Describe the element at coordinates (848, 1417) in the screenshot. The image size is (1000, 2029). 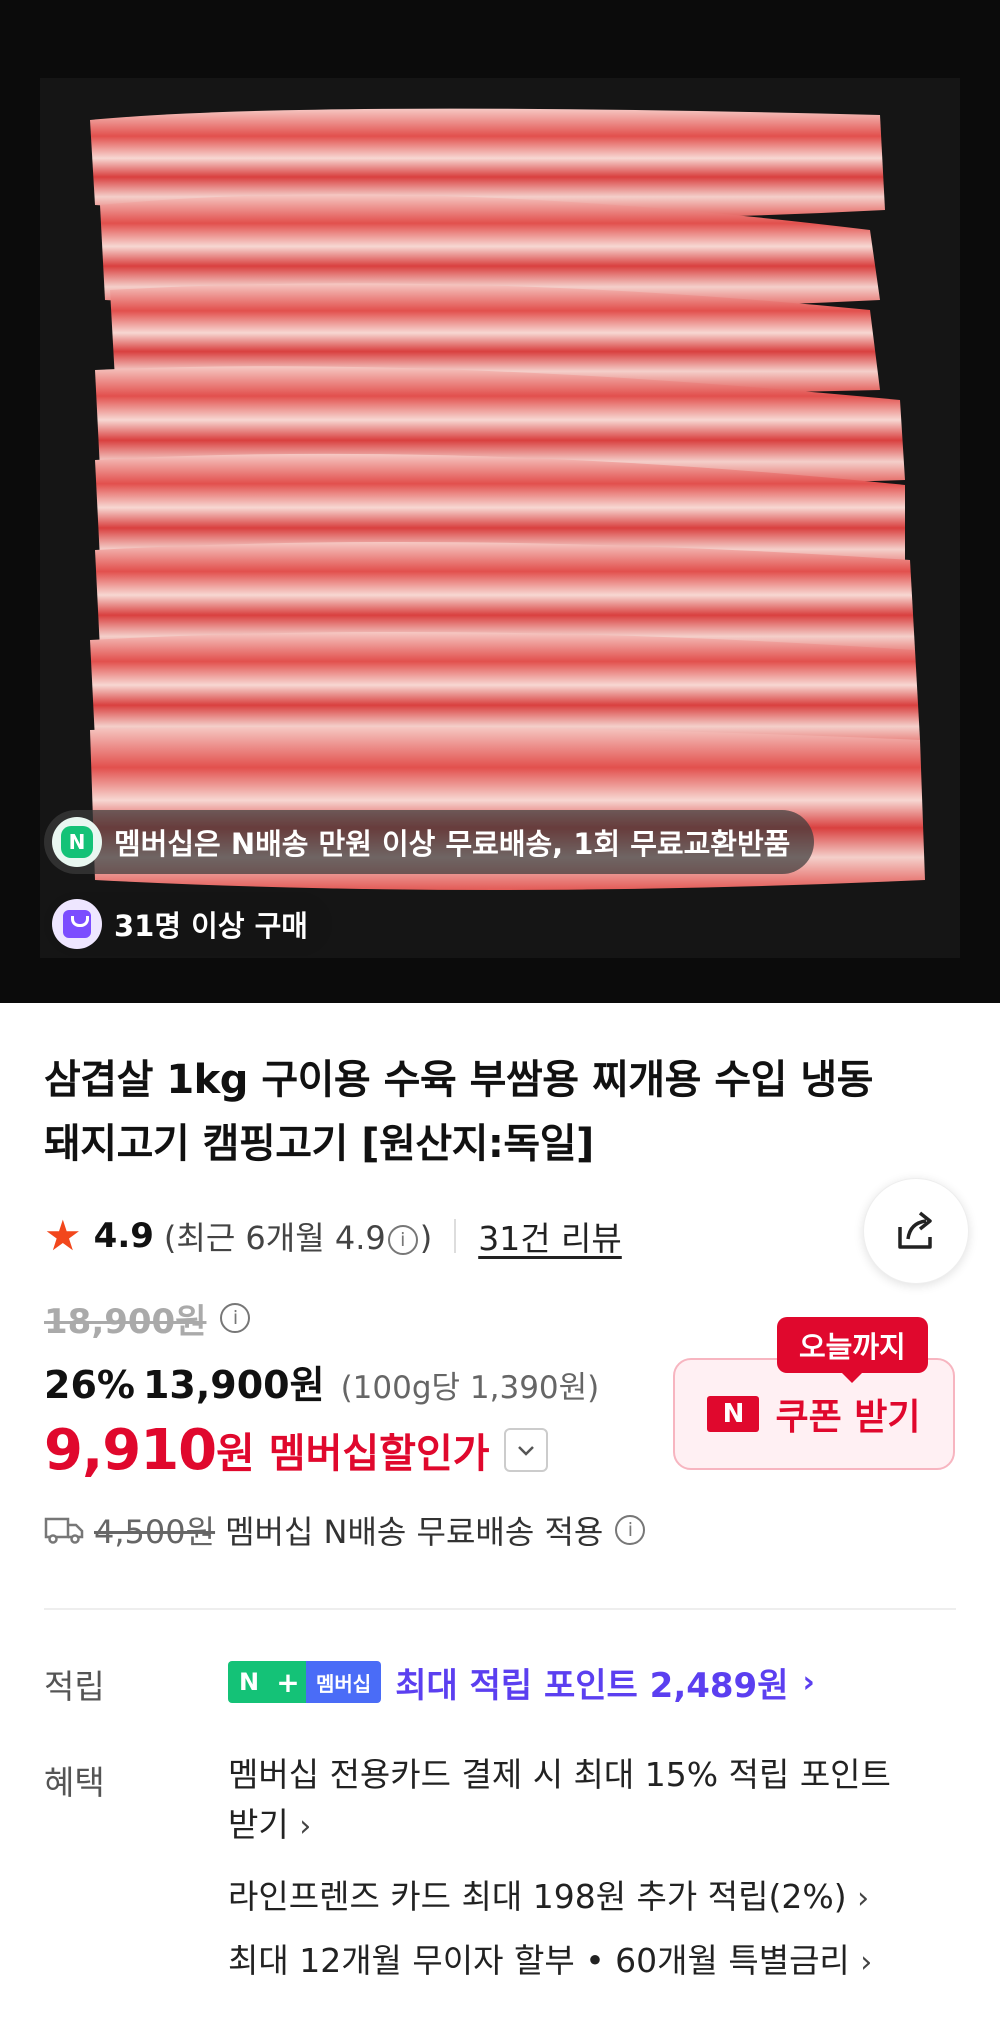
I see `coupon-label: 쿠폰 받기` at that location.